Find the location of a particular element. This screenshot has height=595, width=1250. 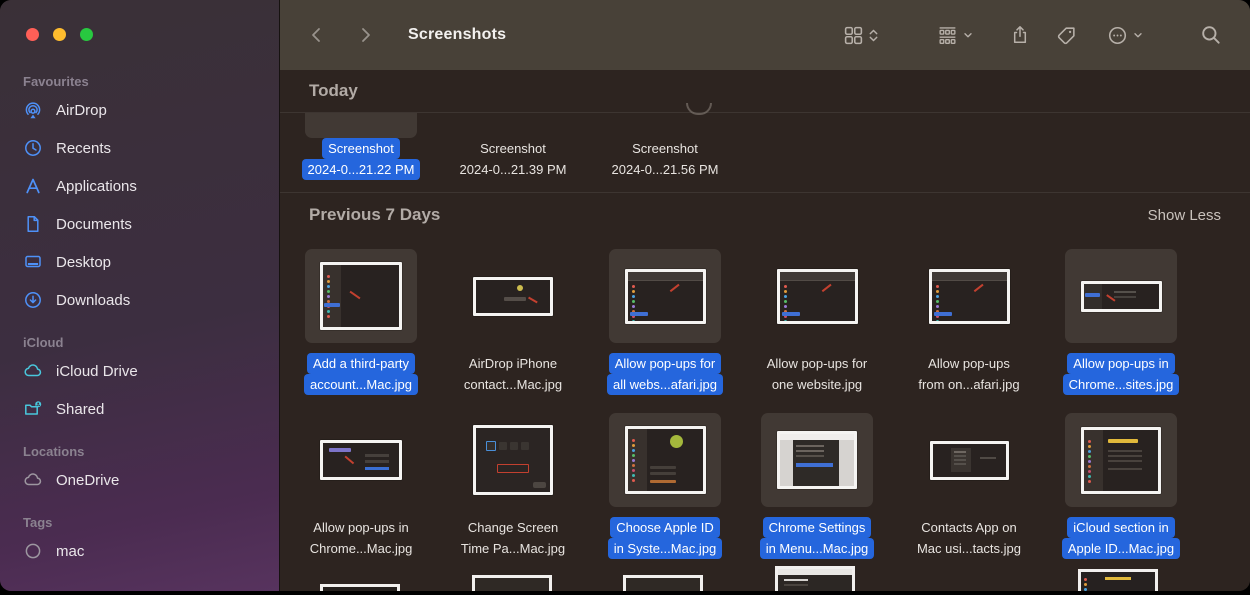

file-thumbnail-partial is located at coordinates (1118, 580).